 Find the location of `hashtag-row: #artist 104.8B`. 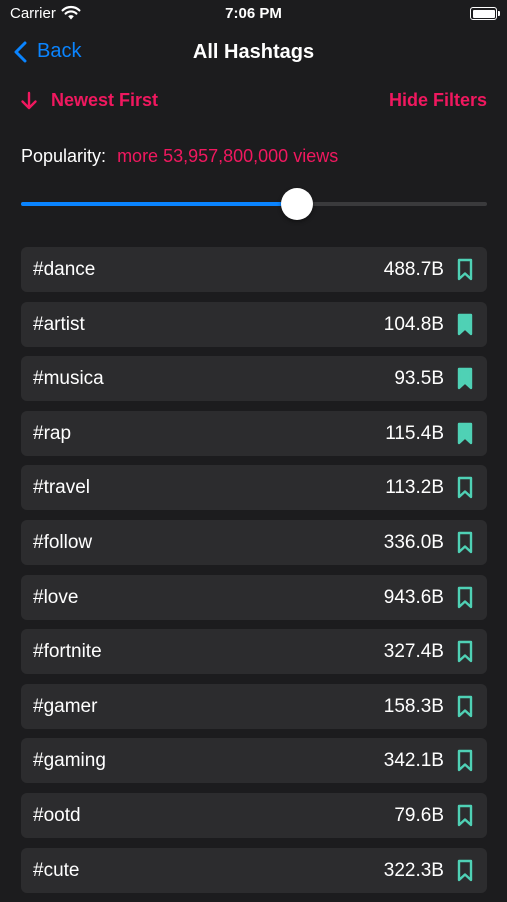

hashtag-row: #artist 104.8B is located at coordinates (254, 324).